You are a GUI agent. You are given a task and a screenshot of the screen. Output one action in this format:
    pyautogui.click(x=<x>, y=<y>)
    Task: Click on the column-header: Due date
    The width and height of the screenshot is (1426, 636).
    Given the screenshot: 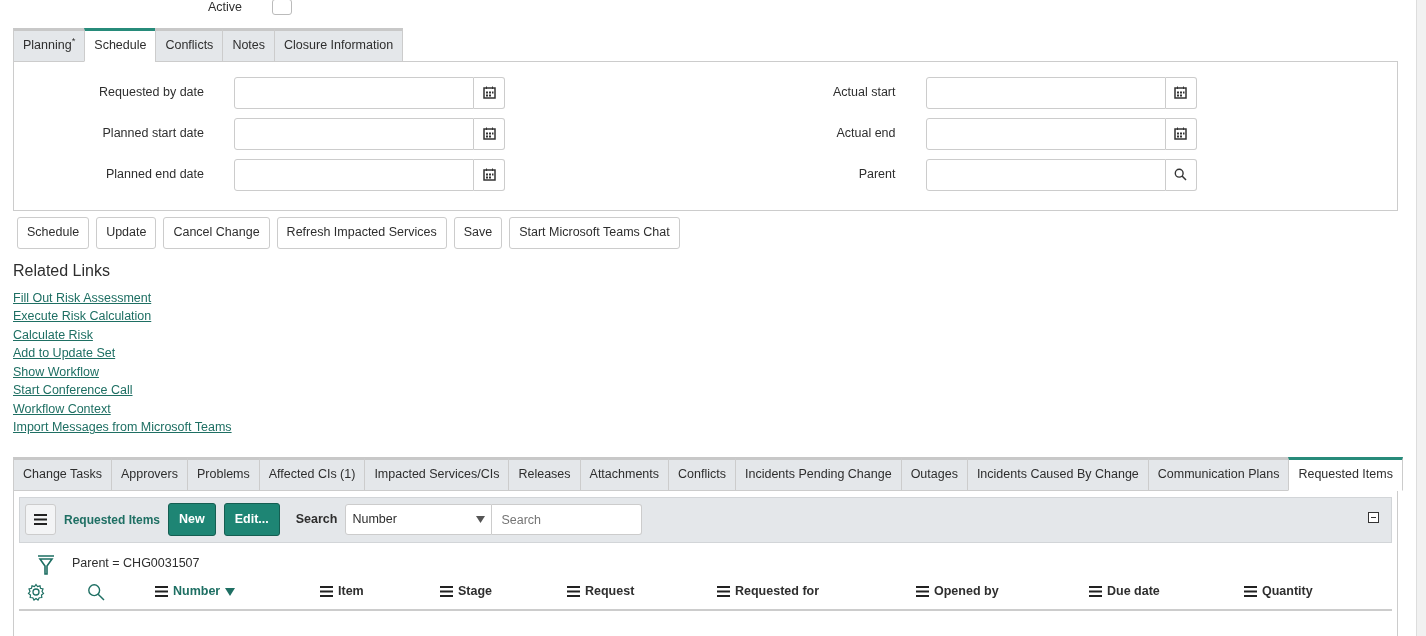 What is the action you would take?
    pyautogui.click(x=1166, y=592)
    